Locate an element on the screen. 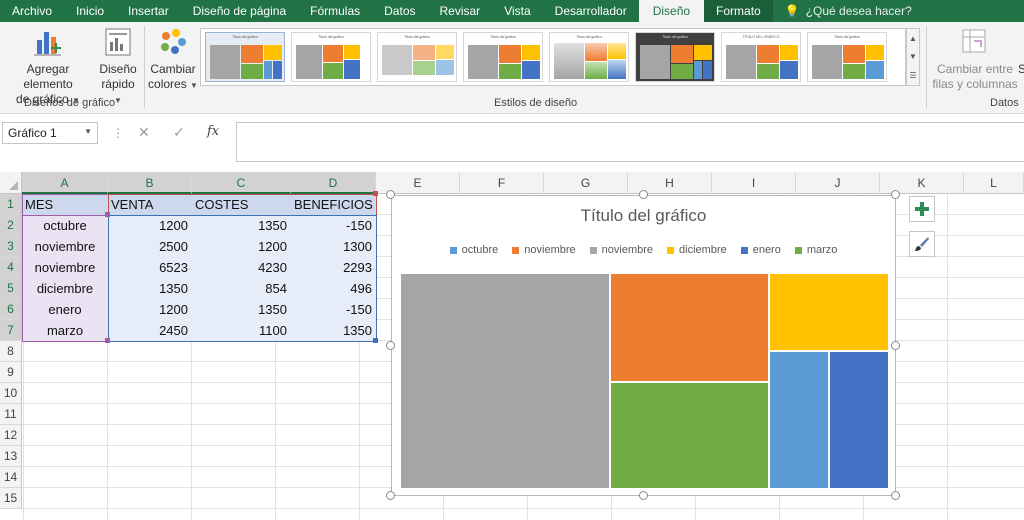 This screenshot has height=520, width=1024. cell-b6: 1200 is located at coordinates (150, 309).